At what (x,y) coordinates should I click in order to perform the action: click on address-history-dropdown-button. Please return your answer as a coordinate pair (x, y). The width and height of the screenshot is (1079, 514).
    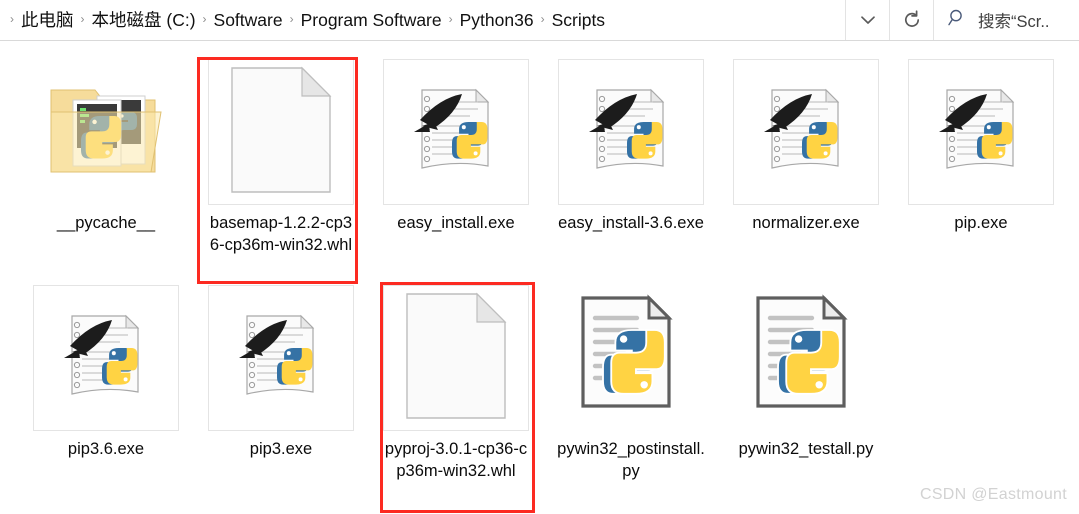
    Looking at the image, I should click on (867, 20).